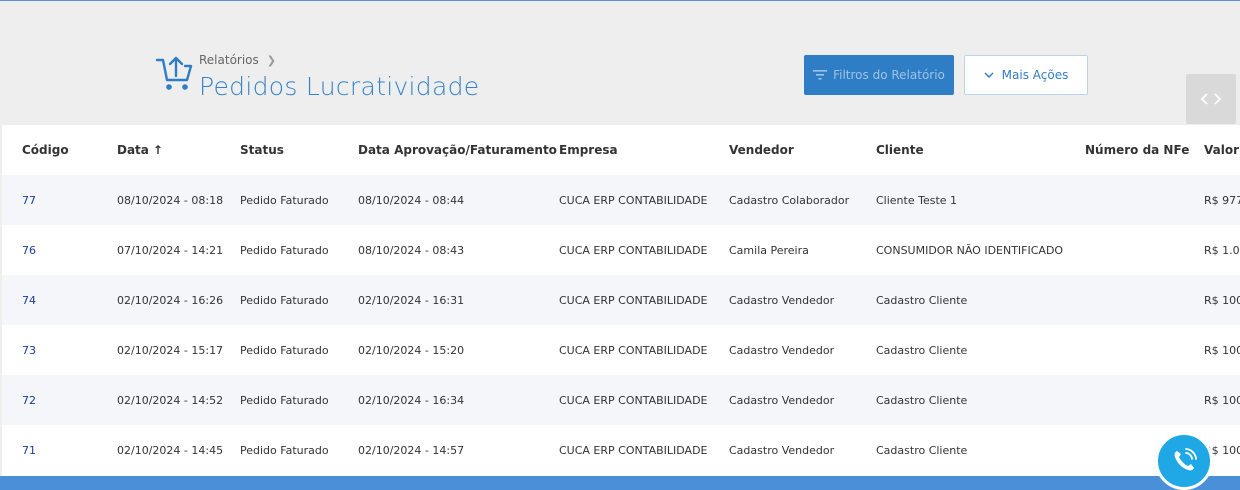 This screenshot has width=1240, height=490. What do you see at coordinates (229, 60) in the screenshot?
I see `breadcrumb-parent: Relatórios` at bounding box center [229, 60].